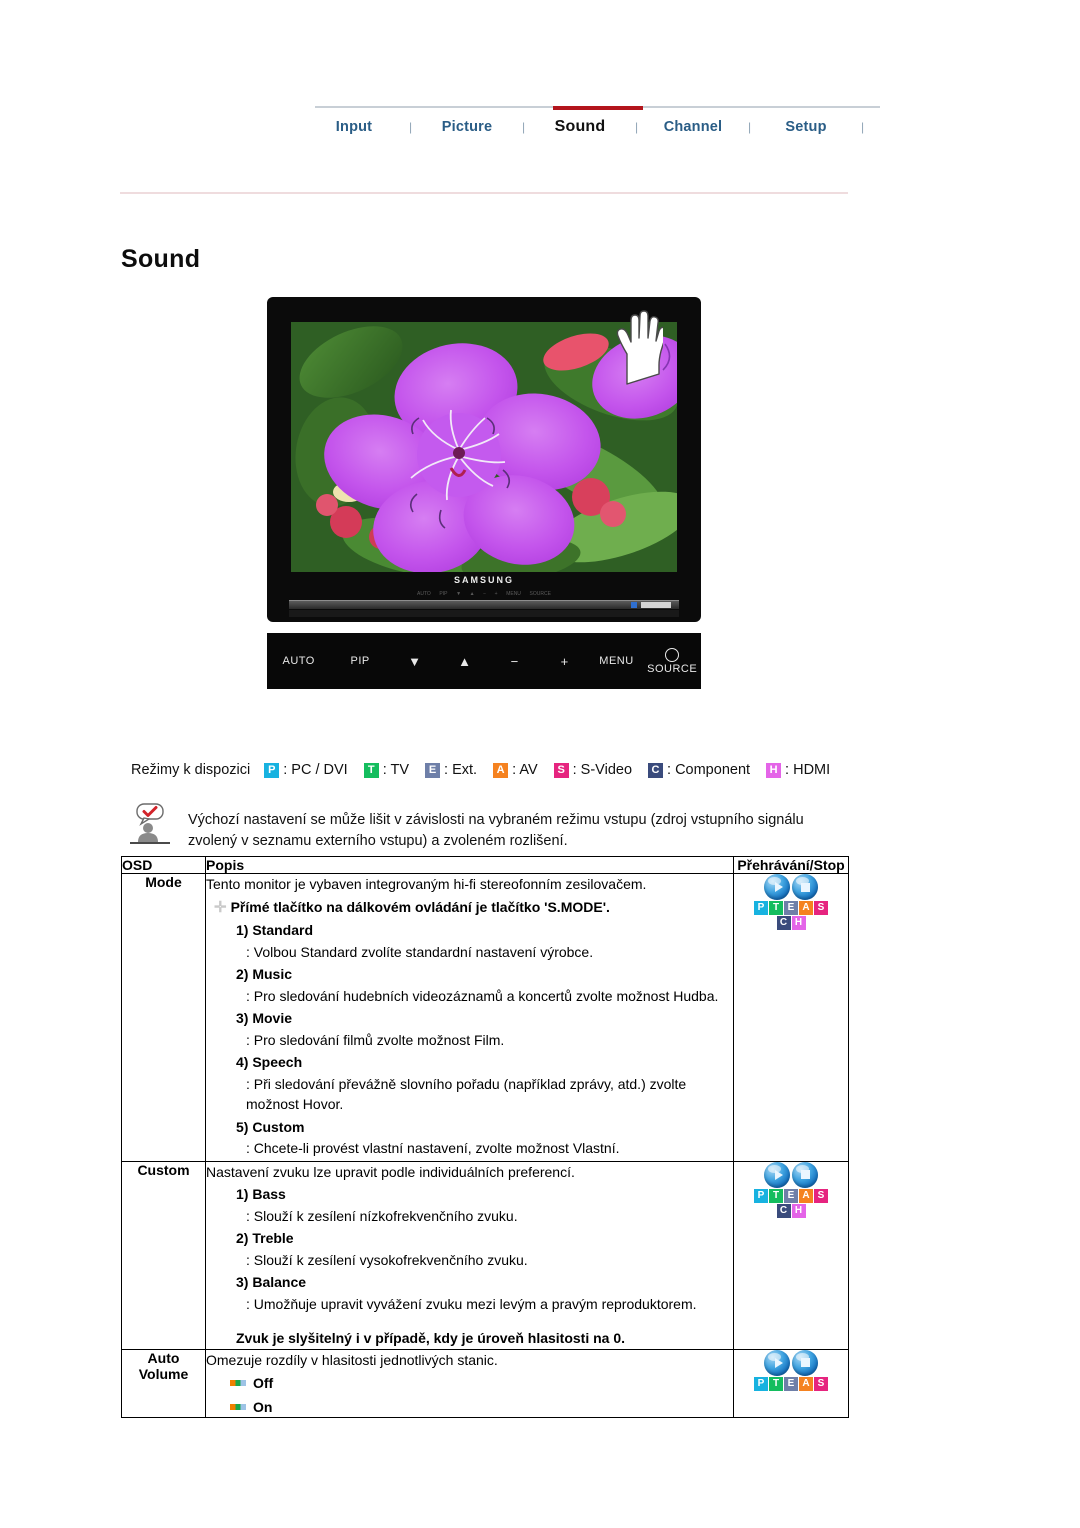  What do you see at coordinates (264, 1018) in the screenshot?
I see `mode-sub-title-3: 3) Movie` at bounding box center [264, 1018].